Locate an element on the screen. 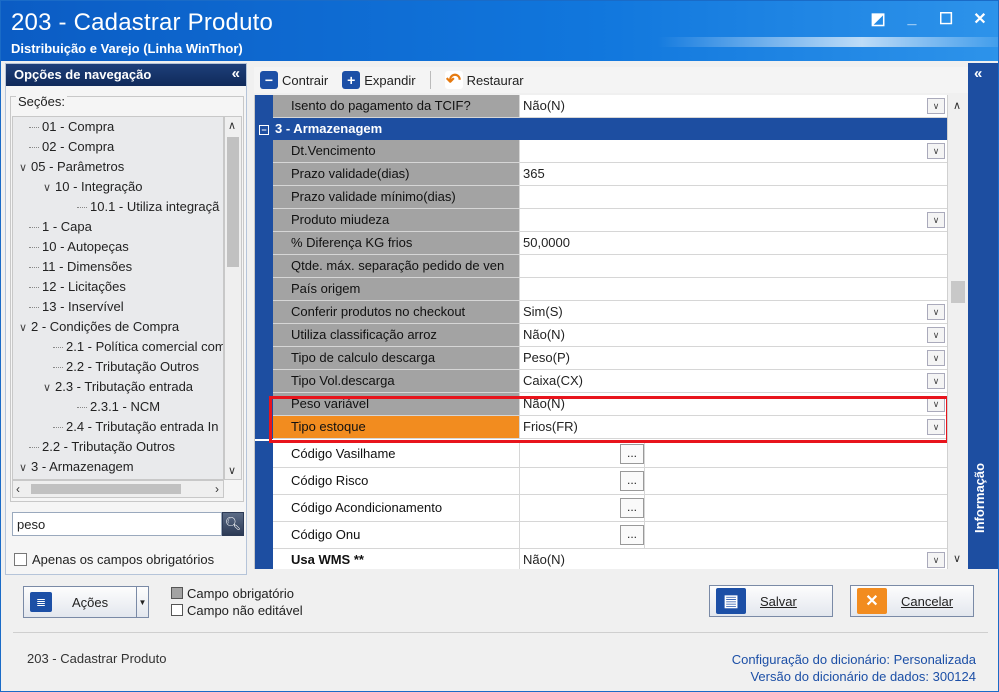  tree-horizontal-scrollbar: ‹ › is located at coordinates (118, 489).